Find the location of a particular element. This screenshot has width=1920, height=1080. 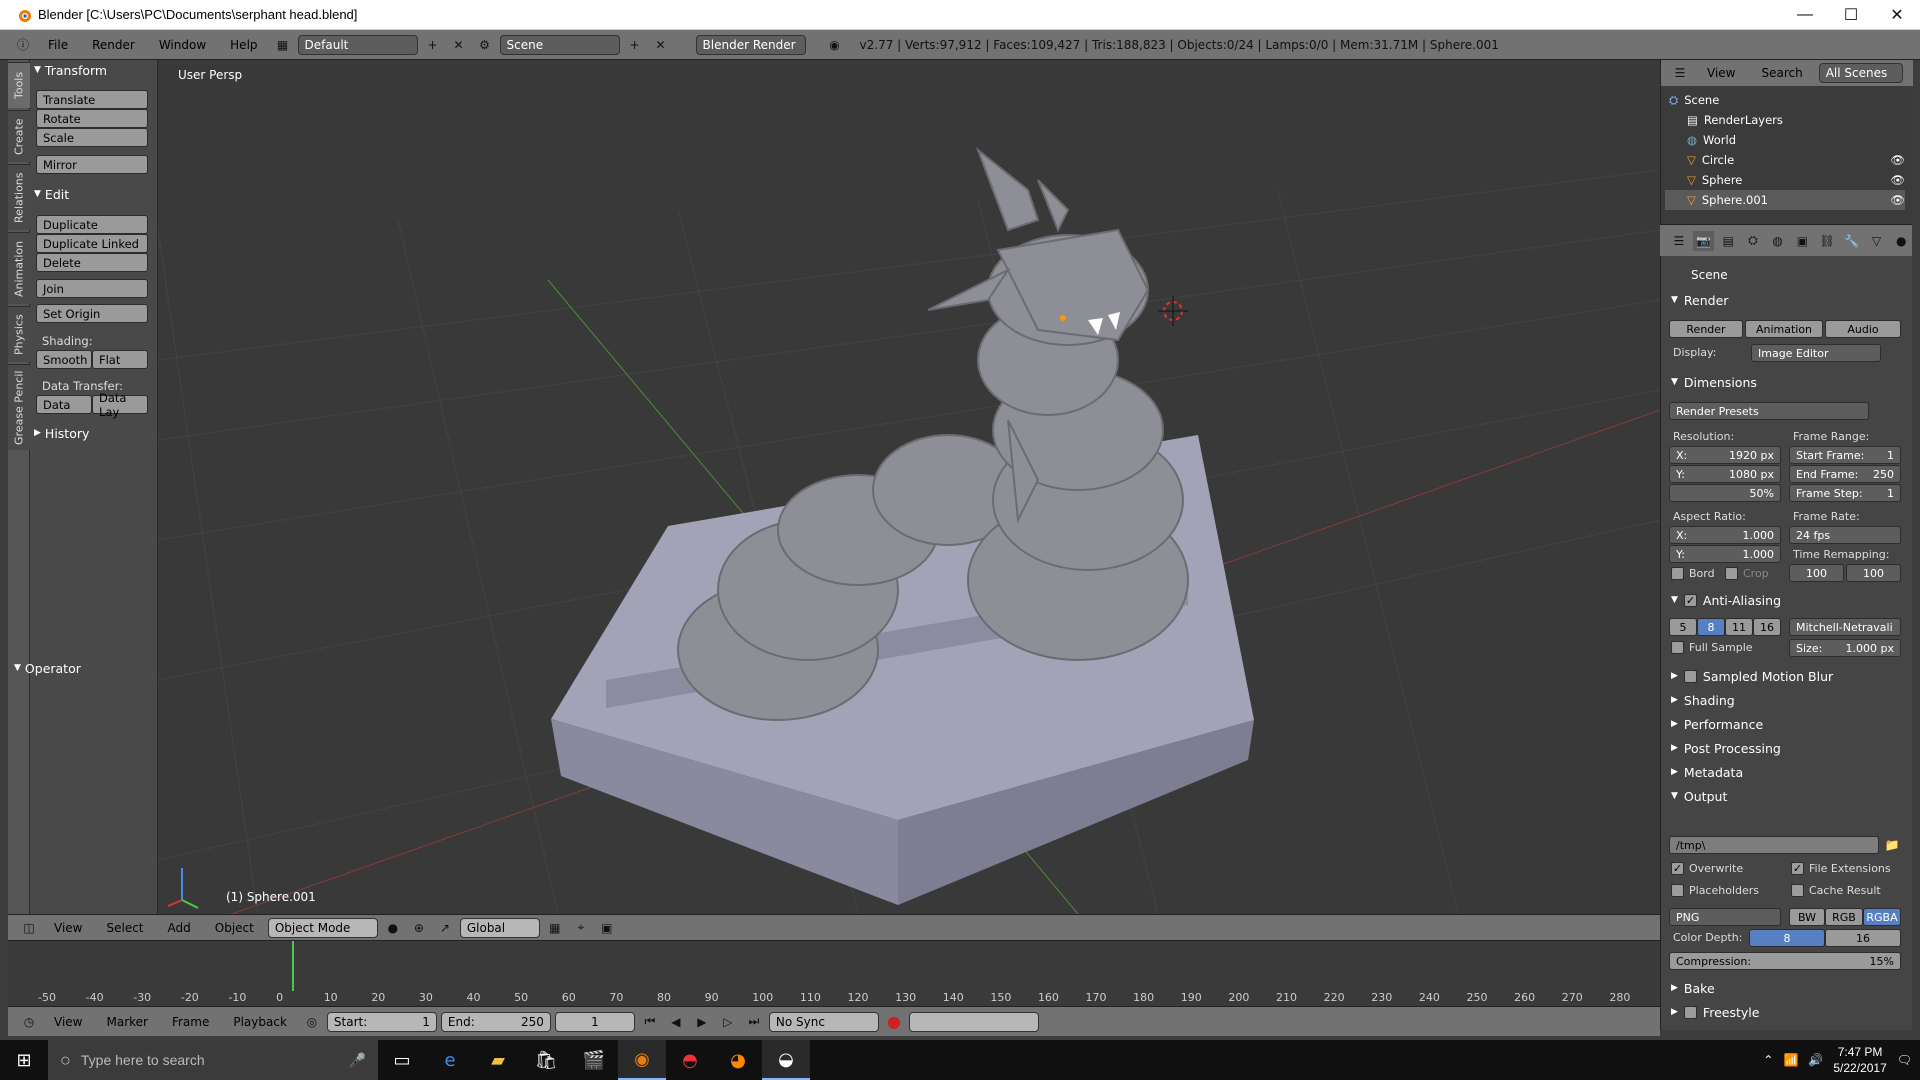

aa-samples-8: 8 is located at coordinates (1711, 627).